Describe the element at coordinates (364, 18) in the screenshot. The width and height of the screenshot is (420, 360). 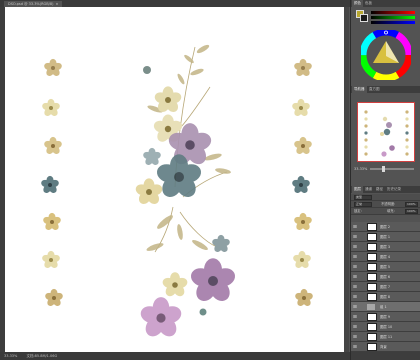
I see `background-color-swatch` at that location.